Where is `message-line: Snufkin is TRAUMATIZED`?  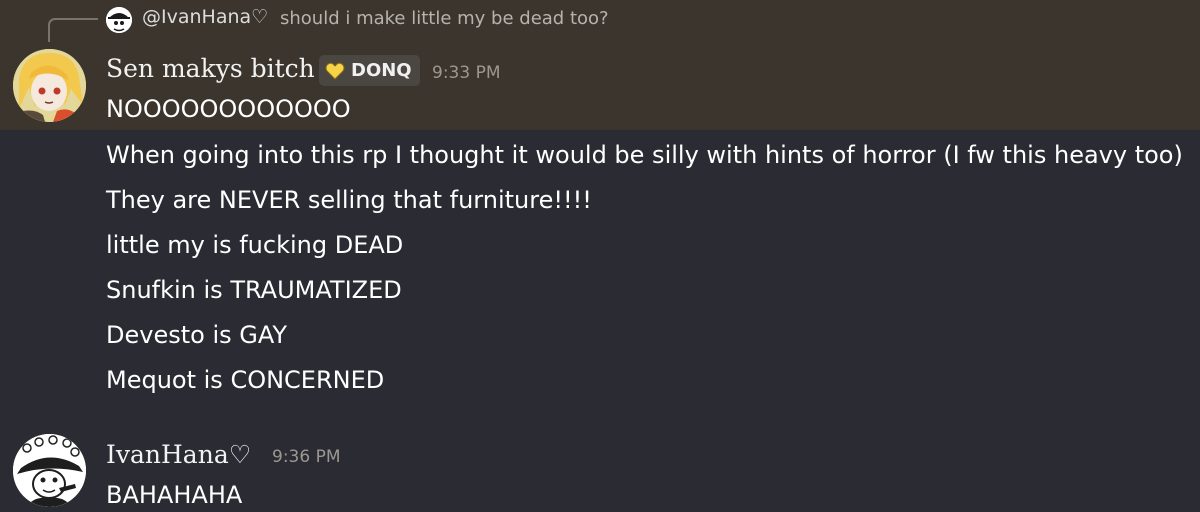 message-line: Snufkin is TRAUMATIZED is located at coordinates (254, 290).